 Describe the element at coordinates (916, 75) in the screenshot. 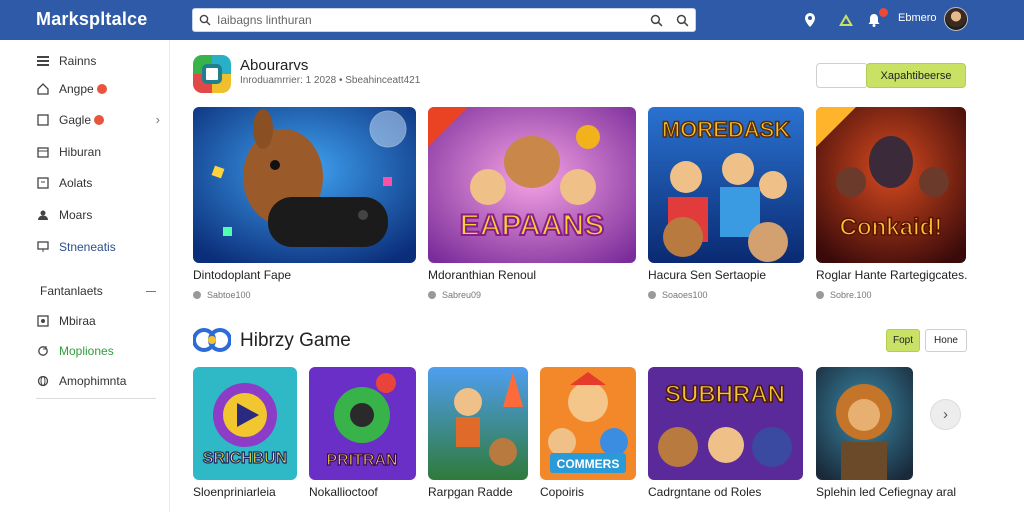

I see `primary-button: Xapahtibeerse` at that location.